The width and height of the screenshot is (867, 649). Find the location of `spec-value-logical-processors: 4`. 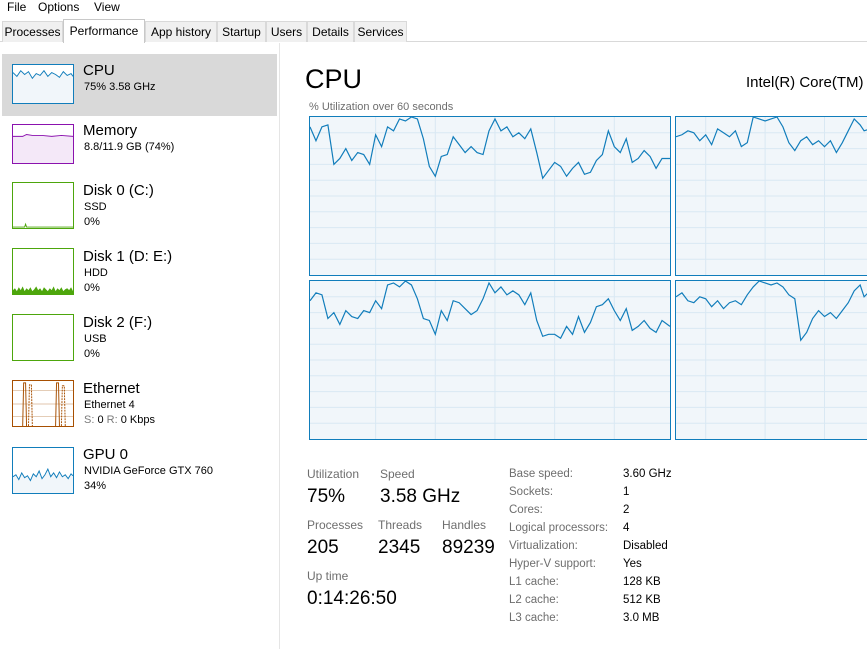

spec-value-logical-processors: 4 is located at coordinates (626, 528).